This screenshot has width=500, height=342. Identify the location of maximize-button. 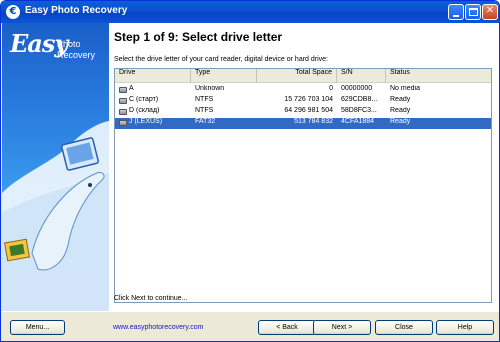
(473, 12).